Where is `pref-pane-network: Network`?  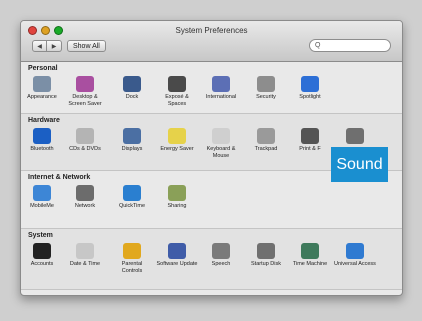 pref-pane-network: Network is located at coordinates (85, 197).